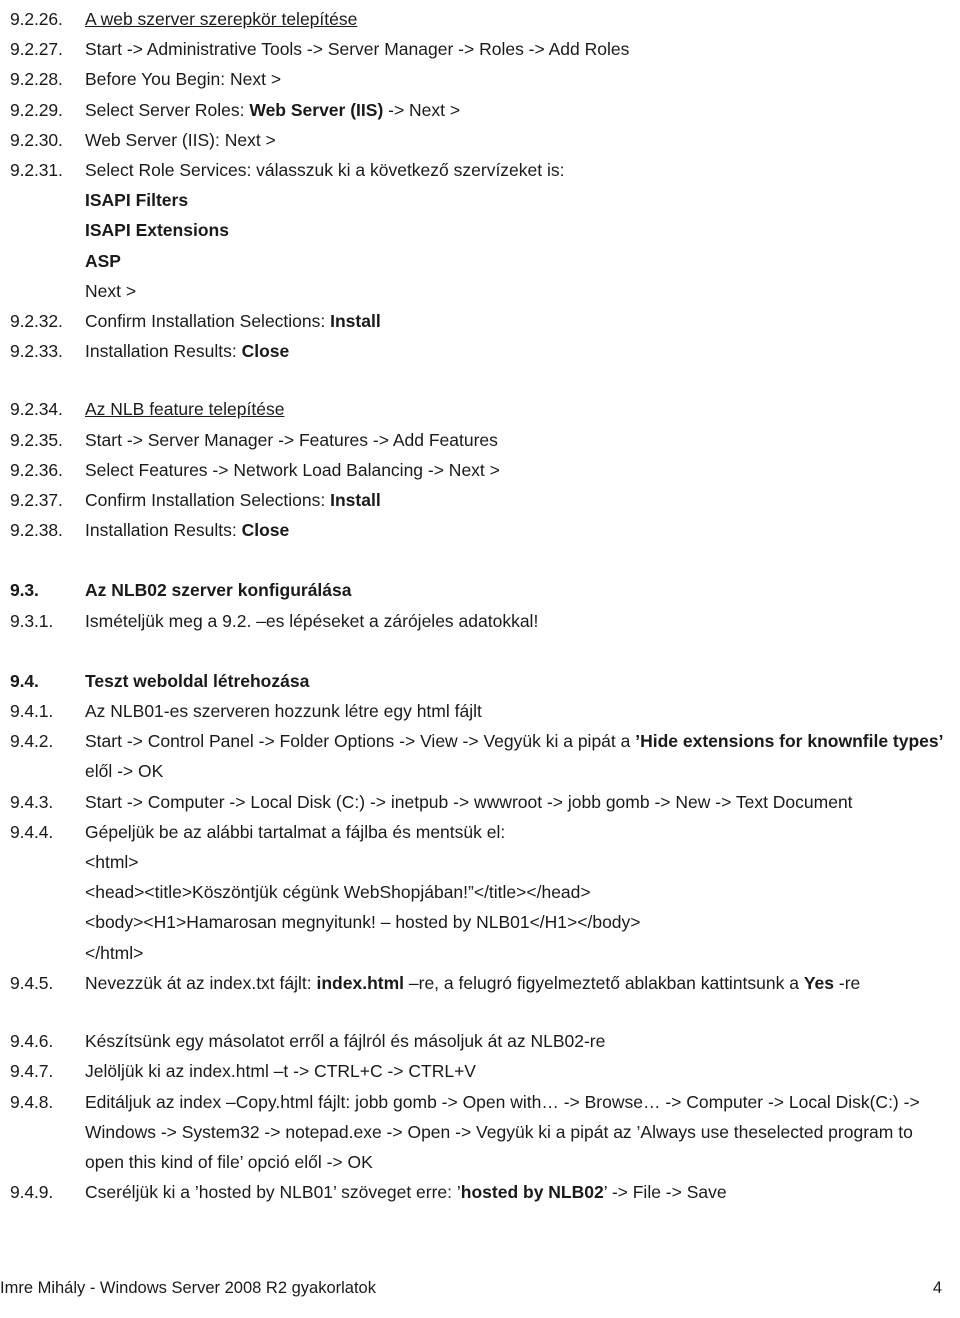 The image size is (960, 1318). What do you see at coordinates (112, 862) in the screenshot?
I see `item-text: <html>` at bounding box center [112, 862].